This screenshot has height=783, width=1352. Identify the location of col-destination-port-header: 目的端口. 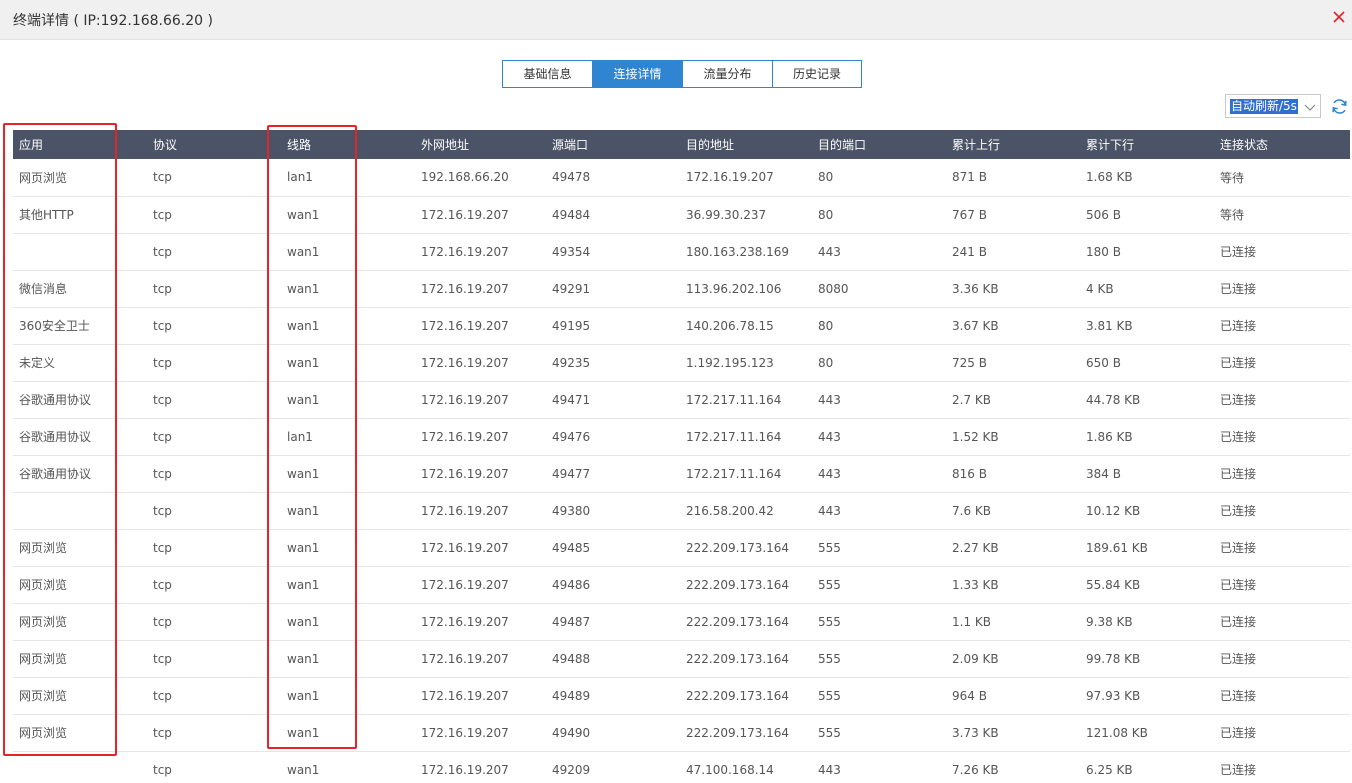
(879, 144).